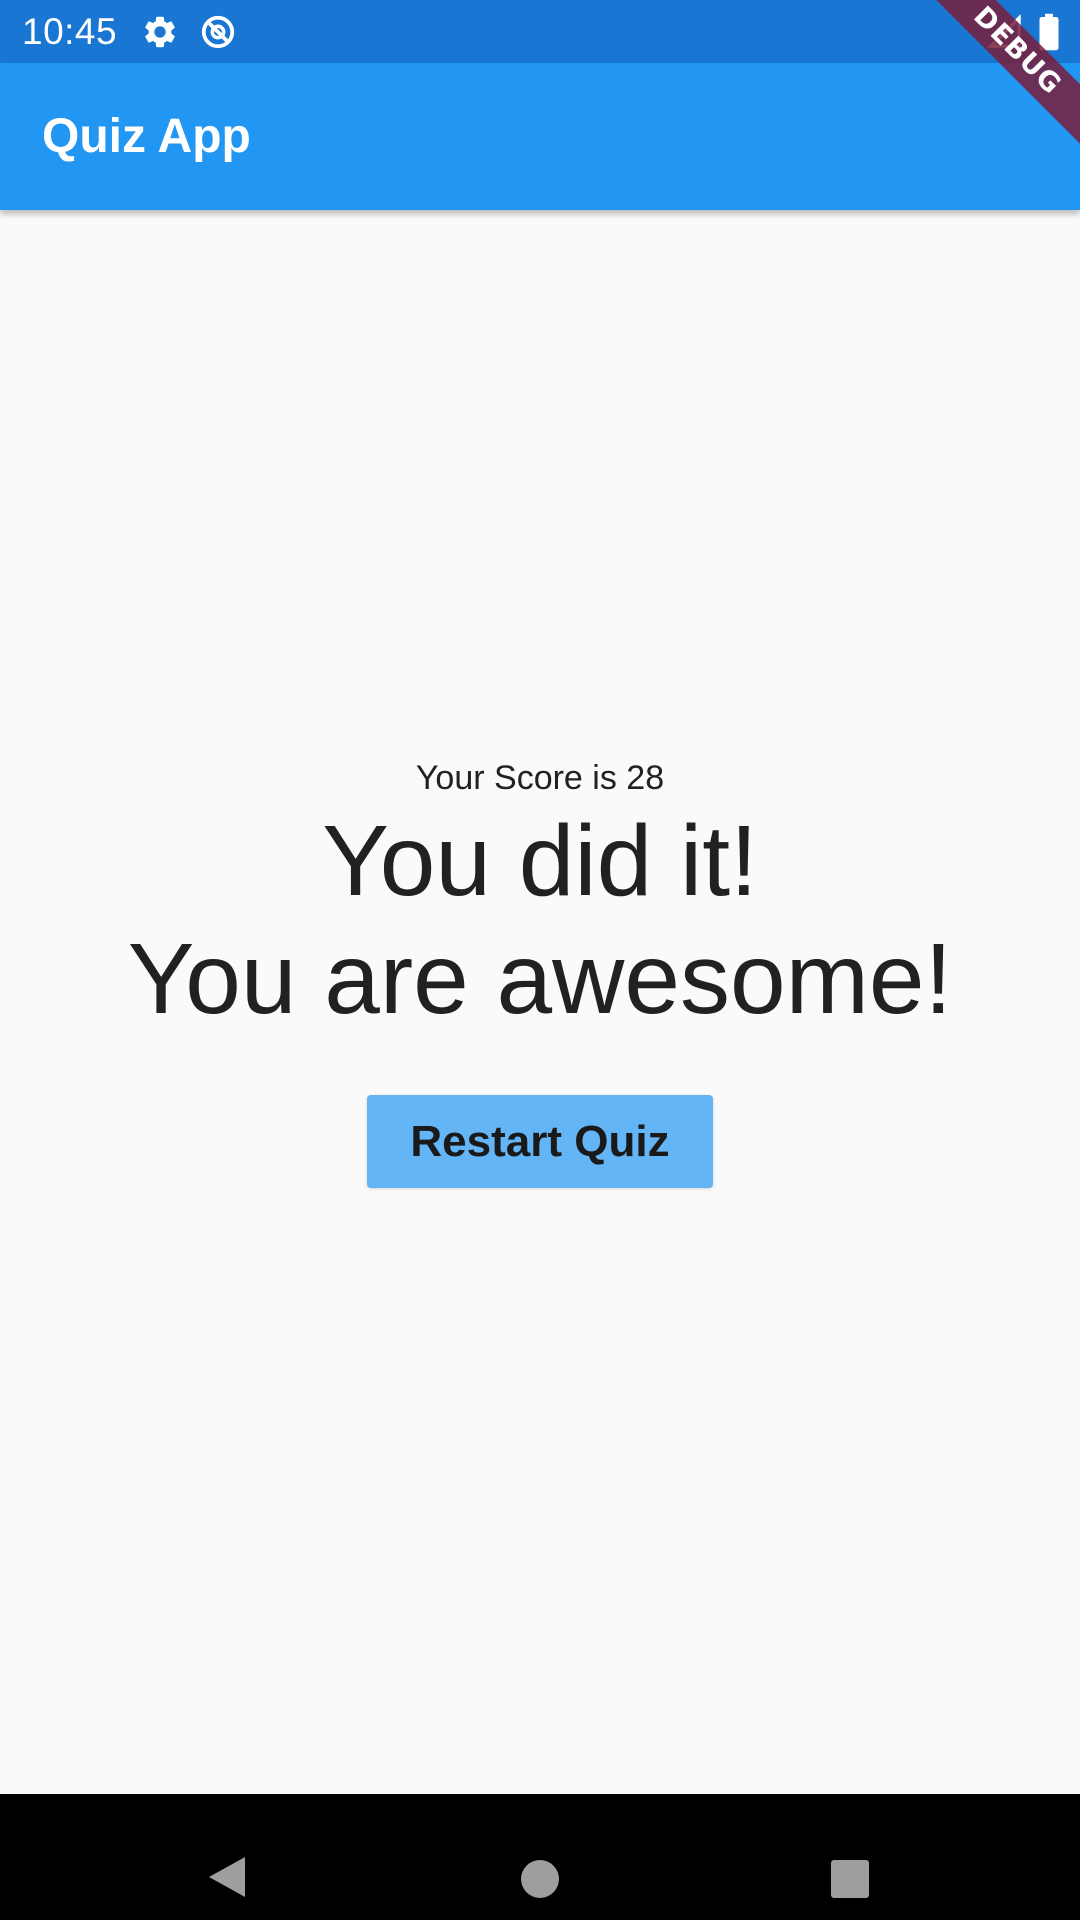  I want to click on app-bar: Quiz App, so click(540, 136).